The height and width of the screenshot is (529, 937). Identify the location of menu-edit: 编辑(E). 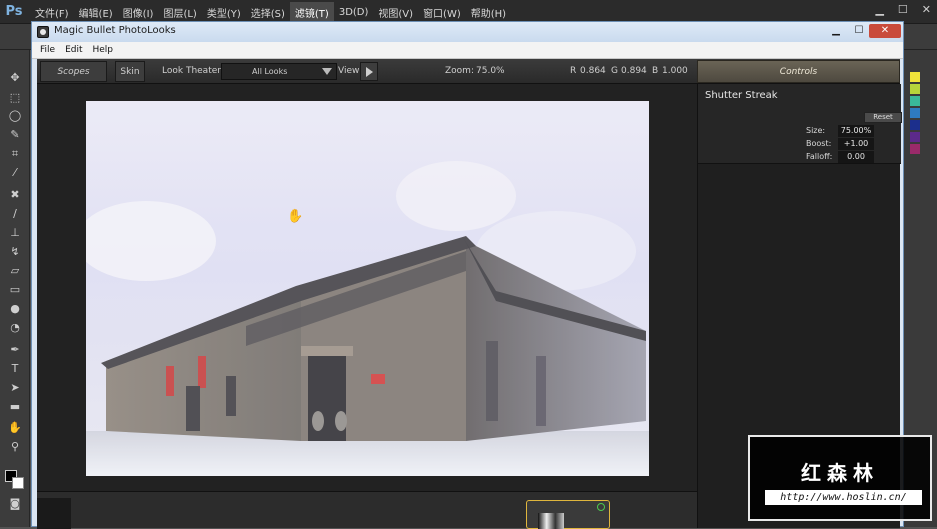
(96, 12).